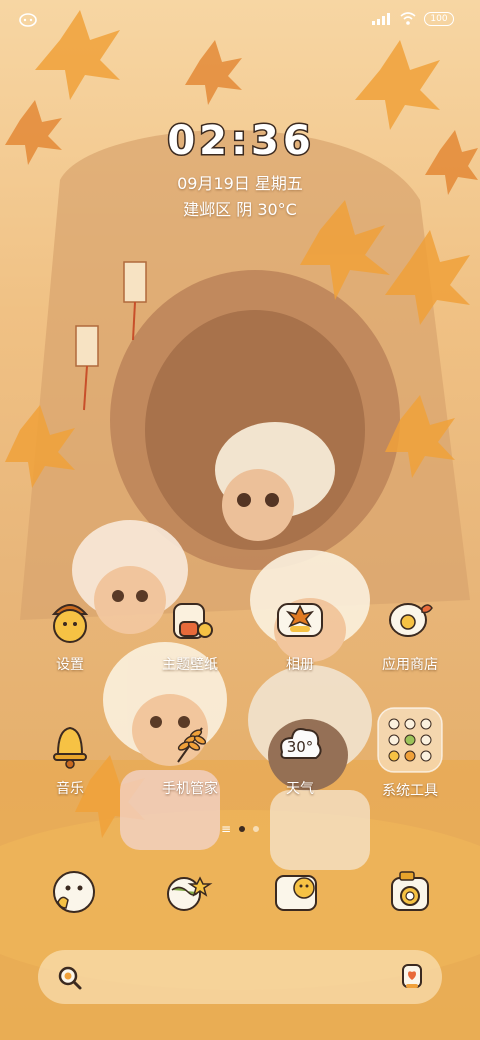 This screenshot has width=480, height=1040. I want to click on app-settings: 设置, so click(70, 633).